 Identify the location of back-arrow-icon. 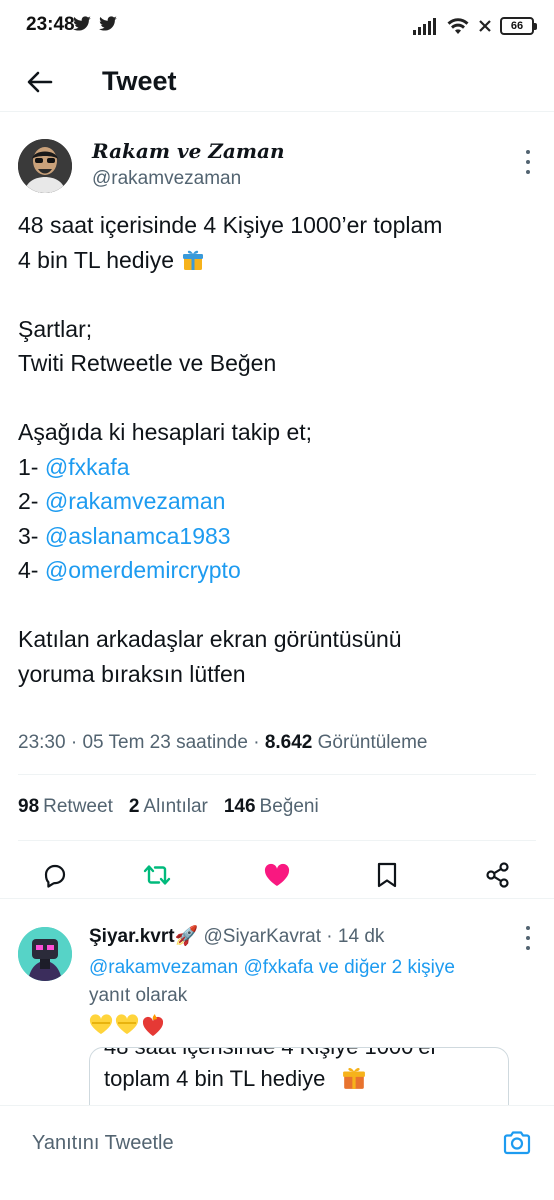
(40, 82).